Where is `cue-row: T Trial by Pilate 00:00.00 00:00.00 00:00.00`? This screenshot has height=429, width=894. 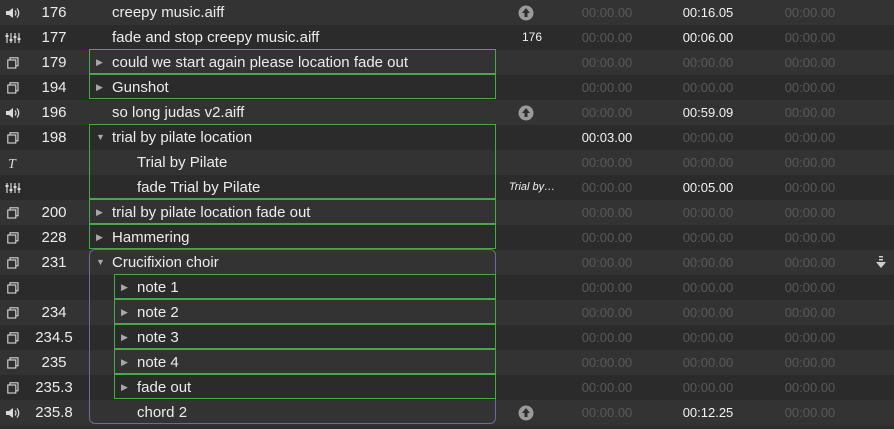 cue-row: T Trial by Pilate 00:00.00 00:00.00 00:00.00 is located at coordinates (447, 162).